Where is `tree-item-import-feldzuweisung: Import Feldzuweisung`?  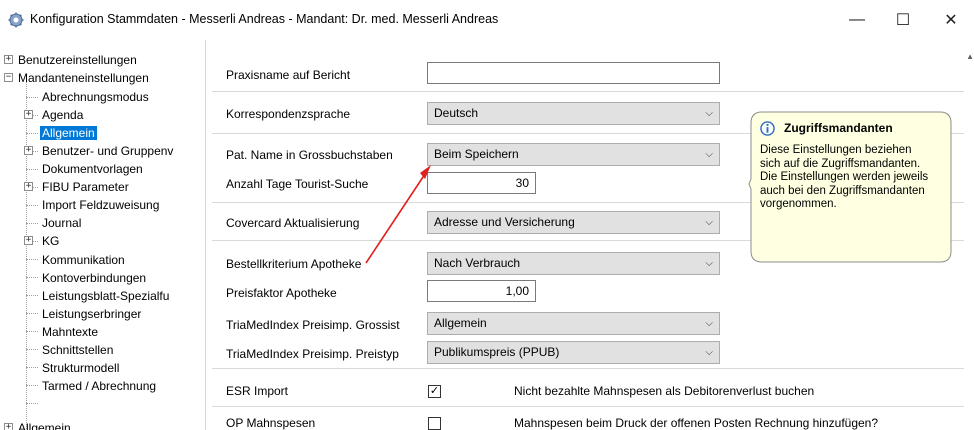
tree-item-import-feldzuweisung: Import Feldzuweisung is located at coordinates (100, 205).